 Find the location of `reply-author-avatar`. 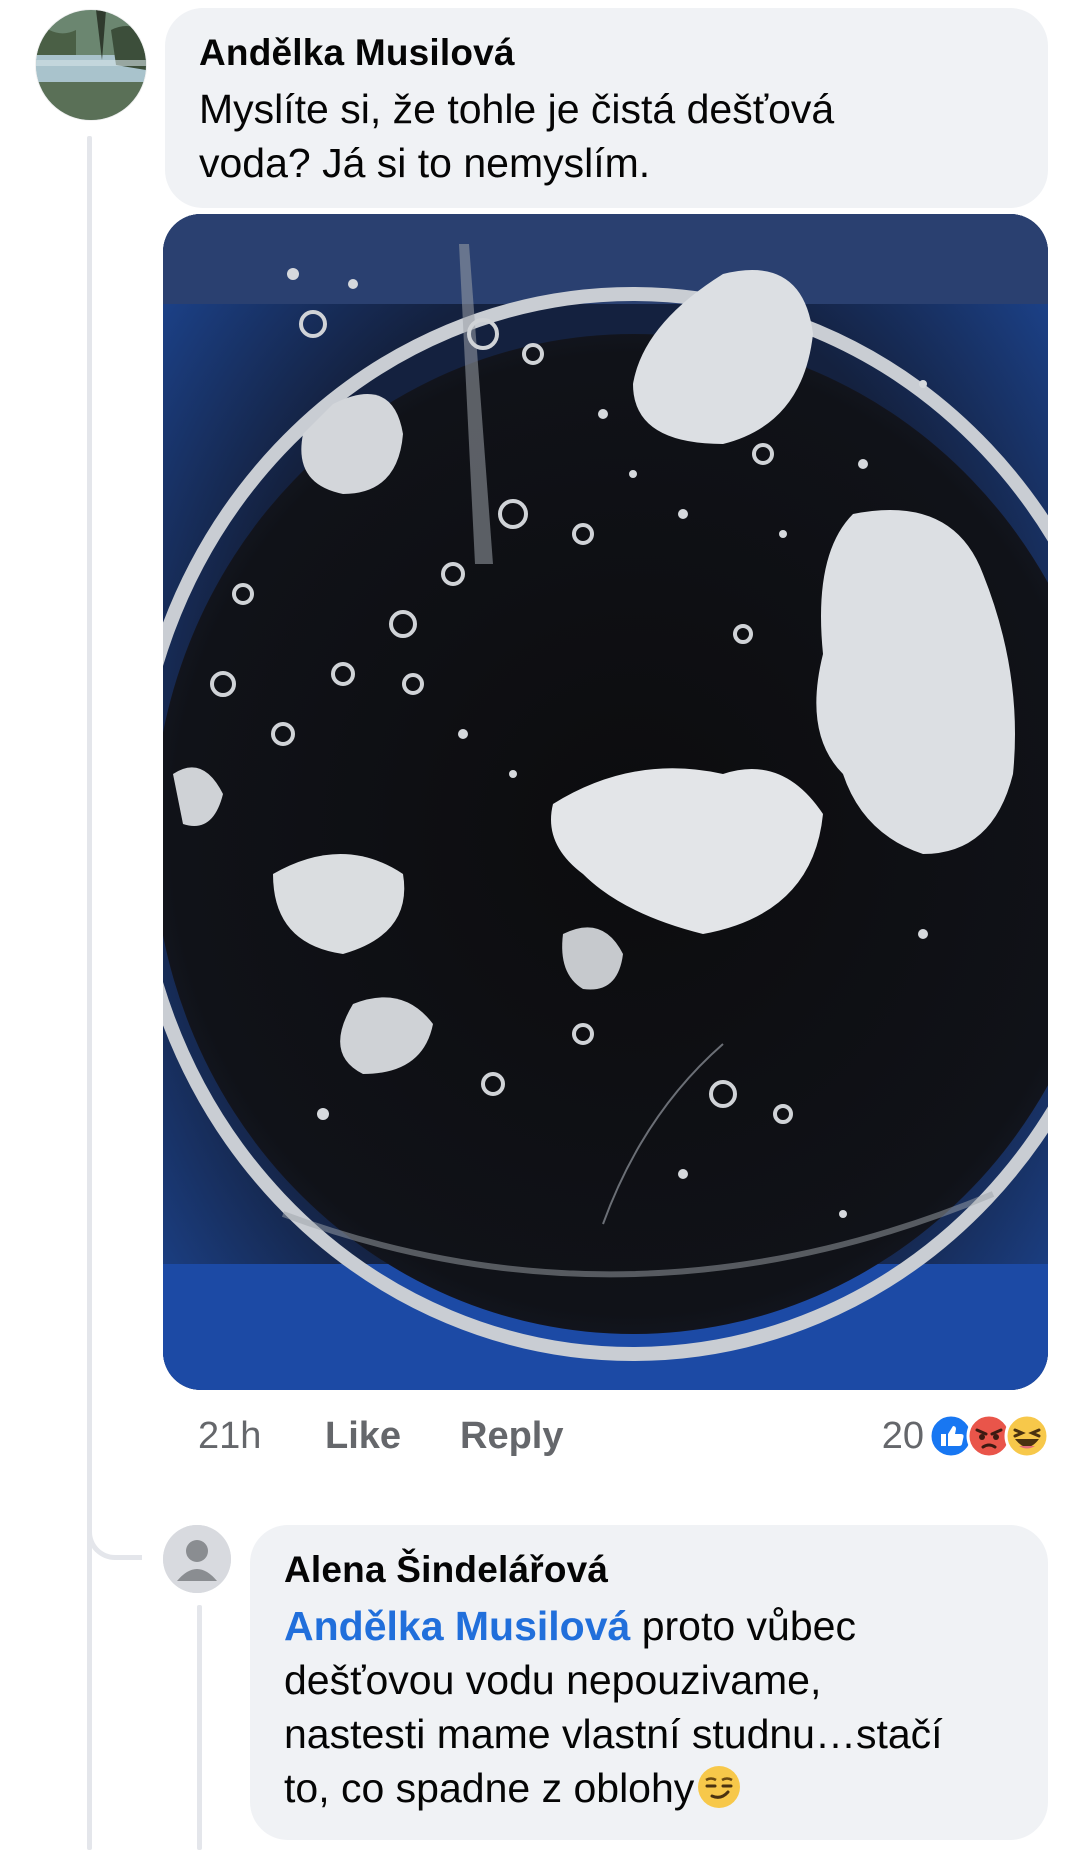

reply-author-avatar is located at coordinates (197, 1559).